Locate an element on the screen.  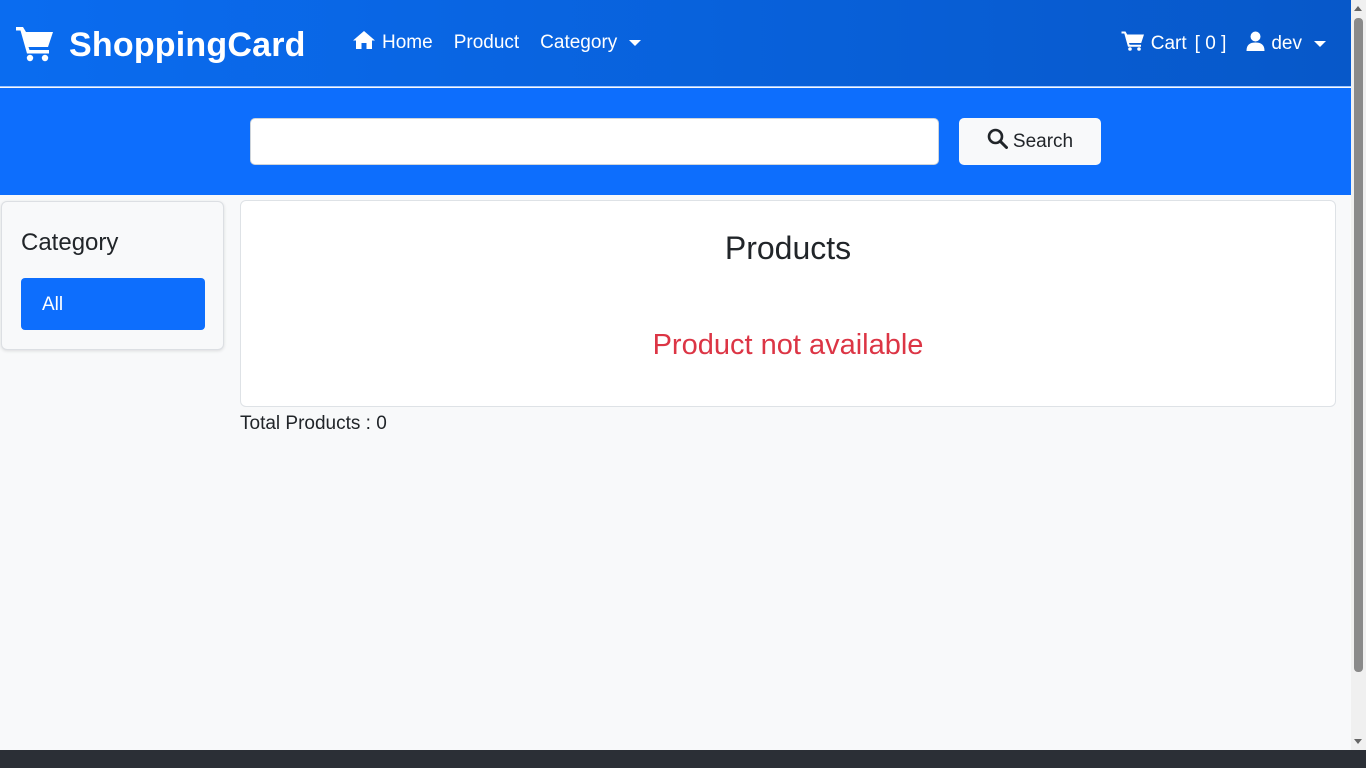
search-input is located at coordinates (594, 141).